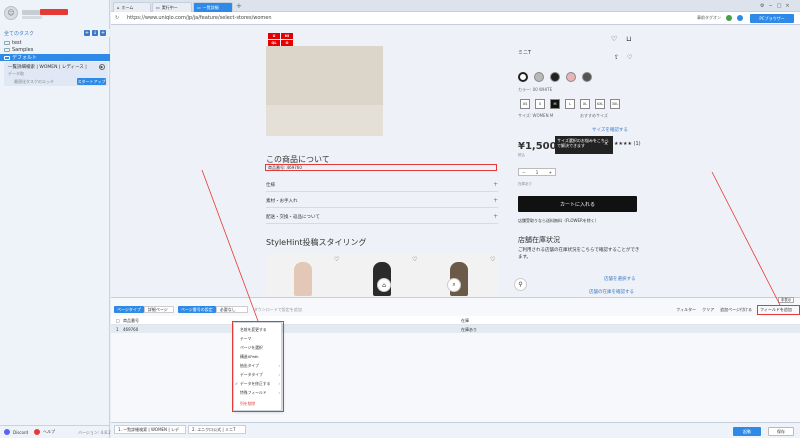  I want to click on task-run-button: スタートアップ, so click(91, 81).